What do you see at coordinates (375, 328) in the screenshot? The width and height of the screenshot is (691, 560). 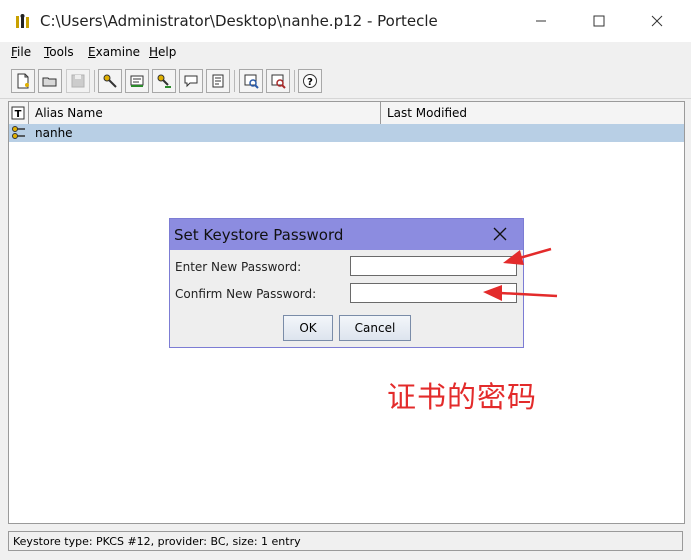 I see `cancel-button: Cancel` at bounding box center [375, 328].